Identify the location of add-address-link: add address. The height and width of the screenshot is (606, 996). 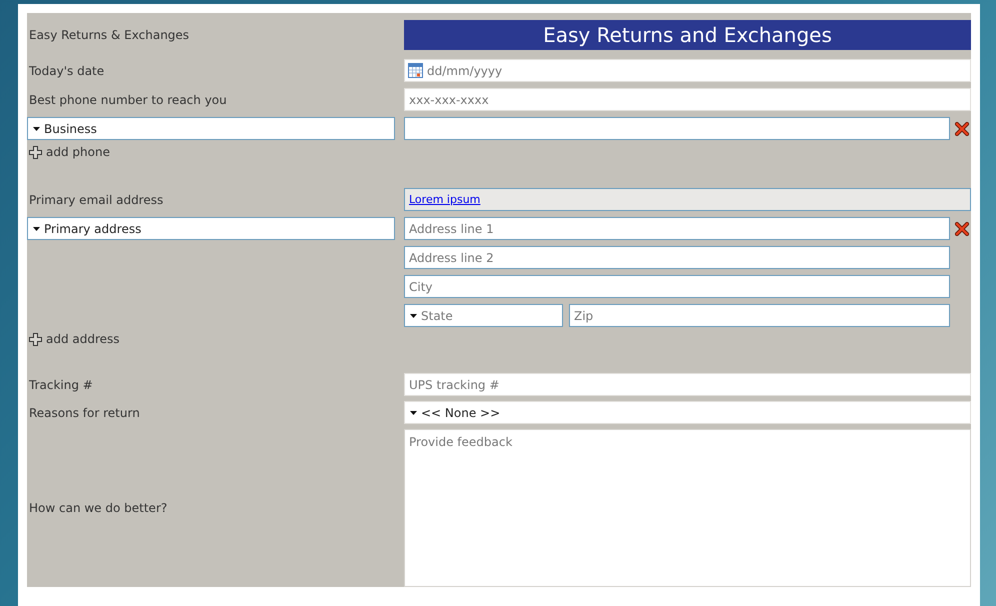
(73, 339).